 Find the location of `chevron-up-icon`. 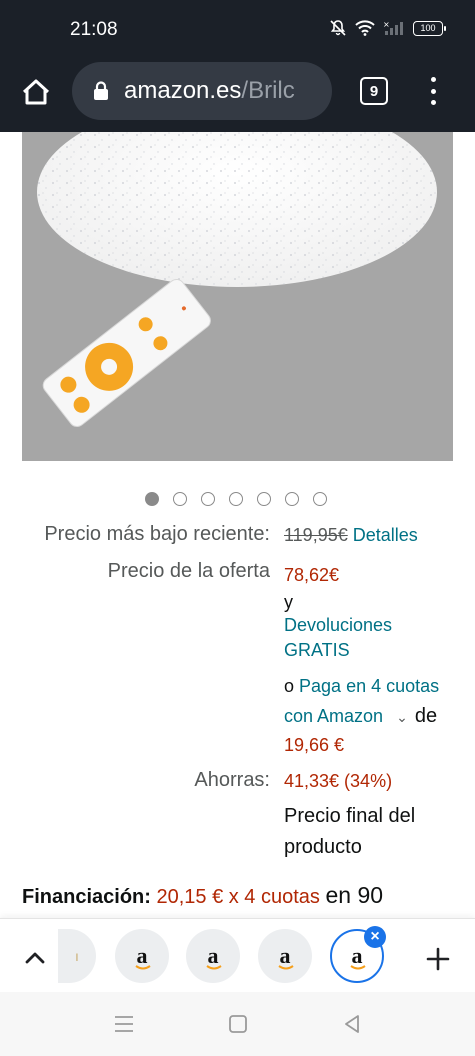

chevron-up-icon is located at coordinates (35, 958).